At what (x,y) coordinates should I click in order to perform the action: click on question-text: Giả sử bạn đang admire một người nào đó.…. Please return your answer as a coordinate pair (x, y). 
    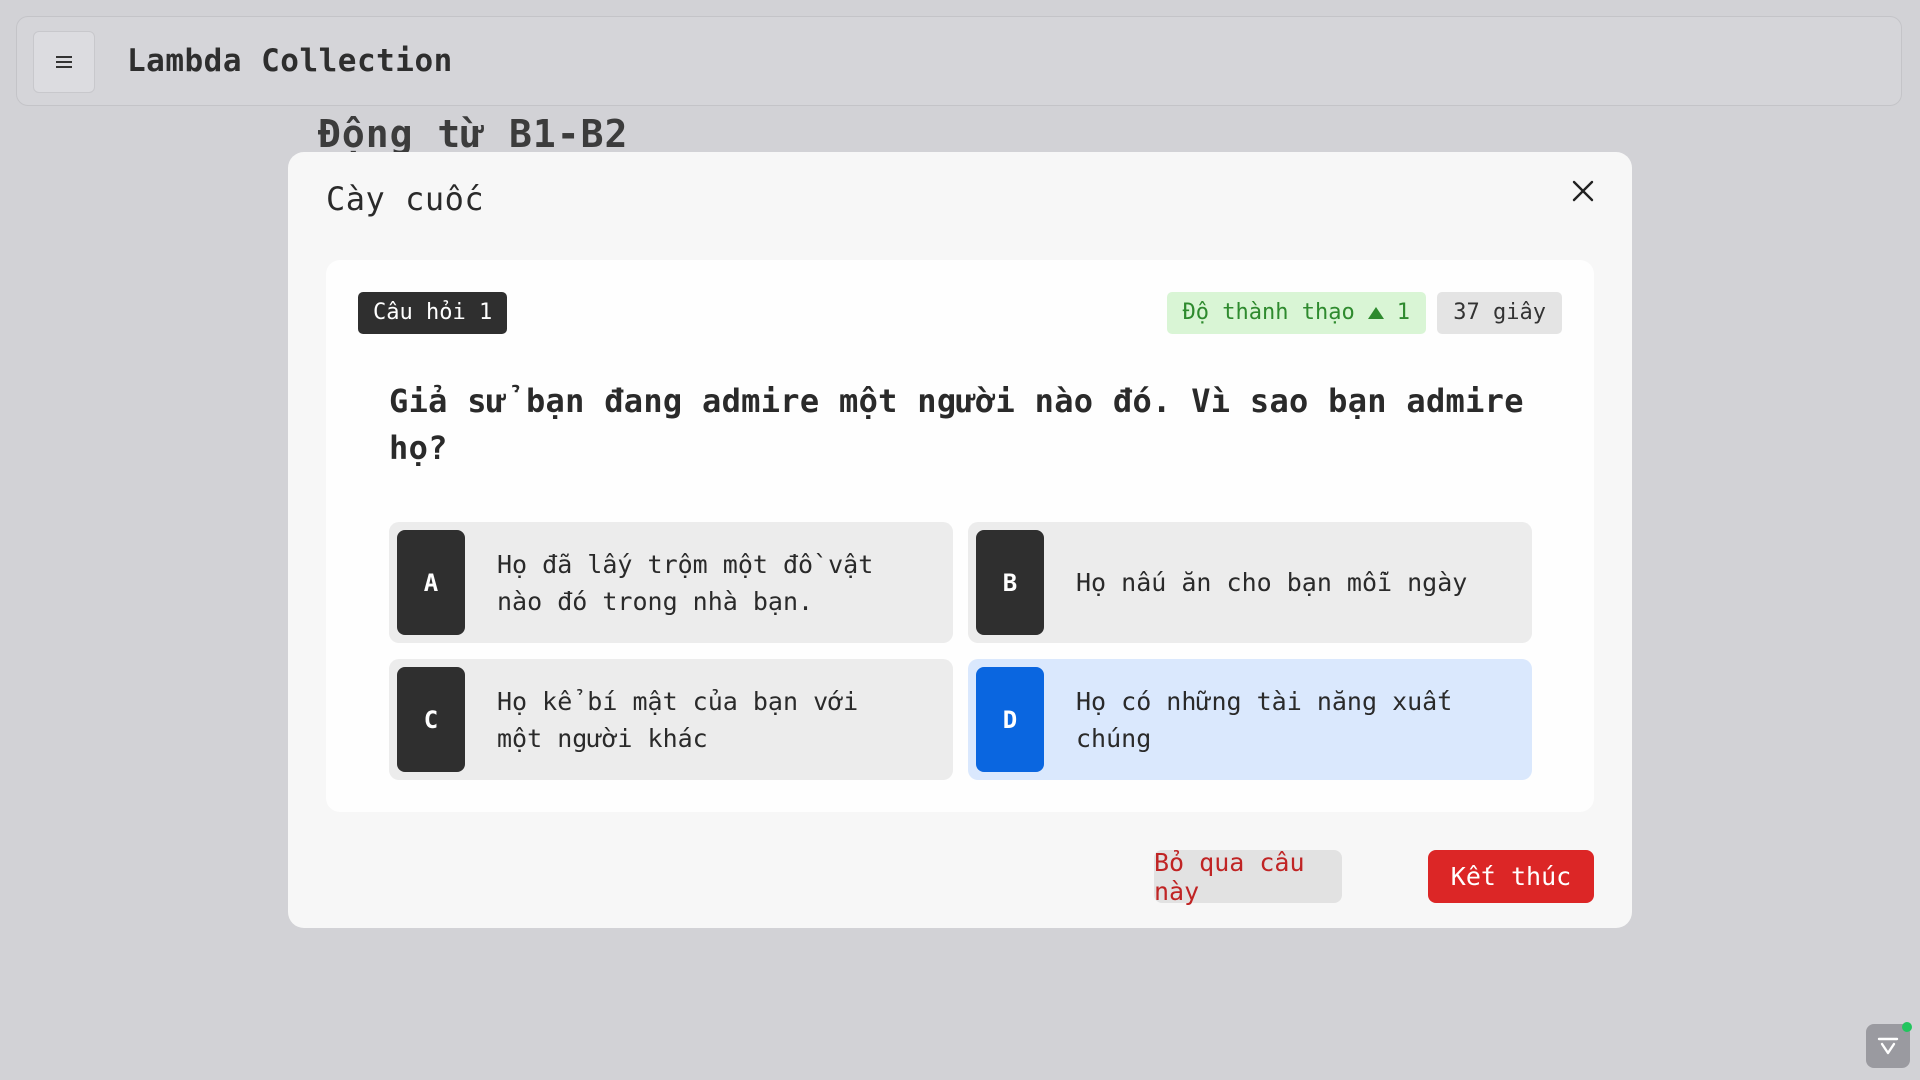
    Looking at the image, I should click on (956, 424).